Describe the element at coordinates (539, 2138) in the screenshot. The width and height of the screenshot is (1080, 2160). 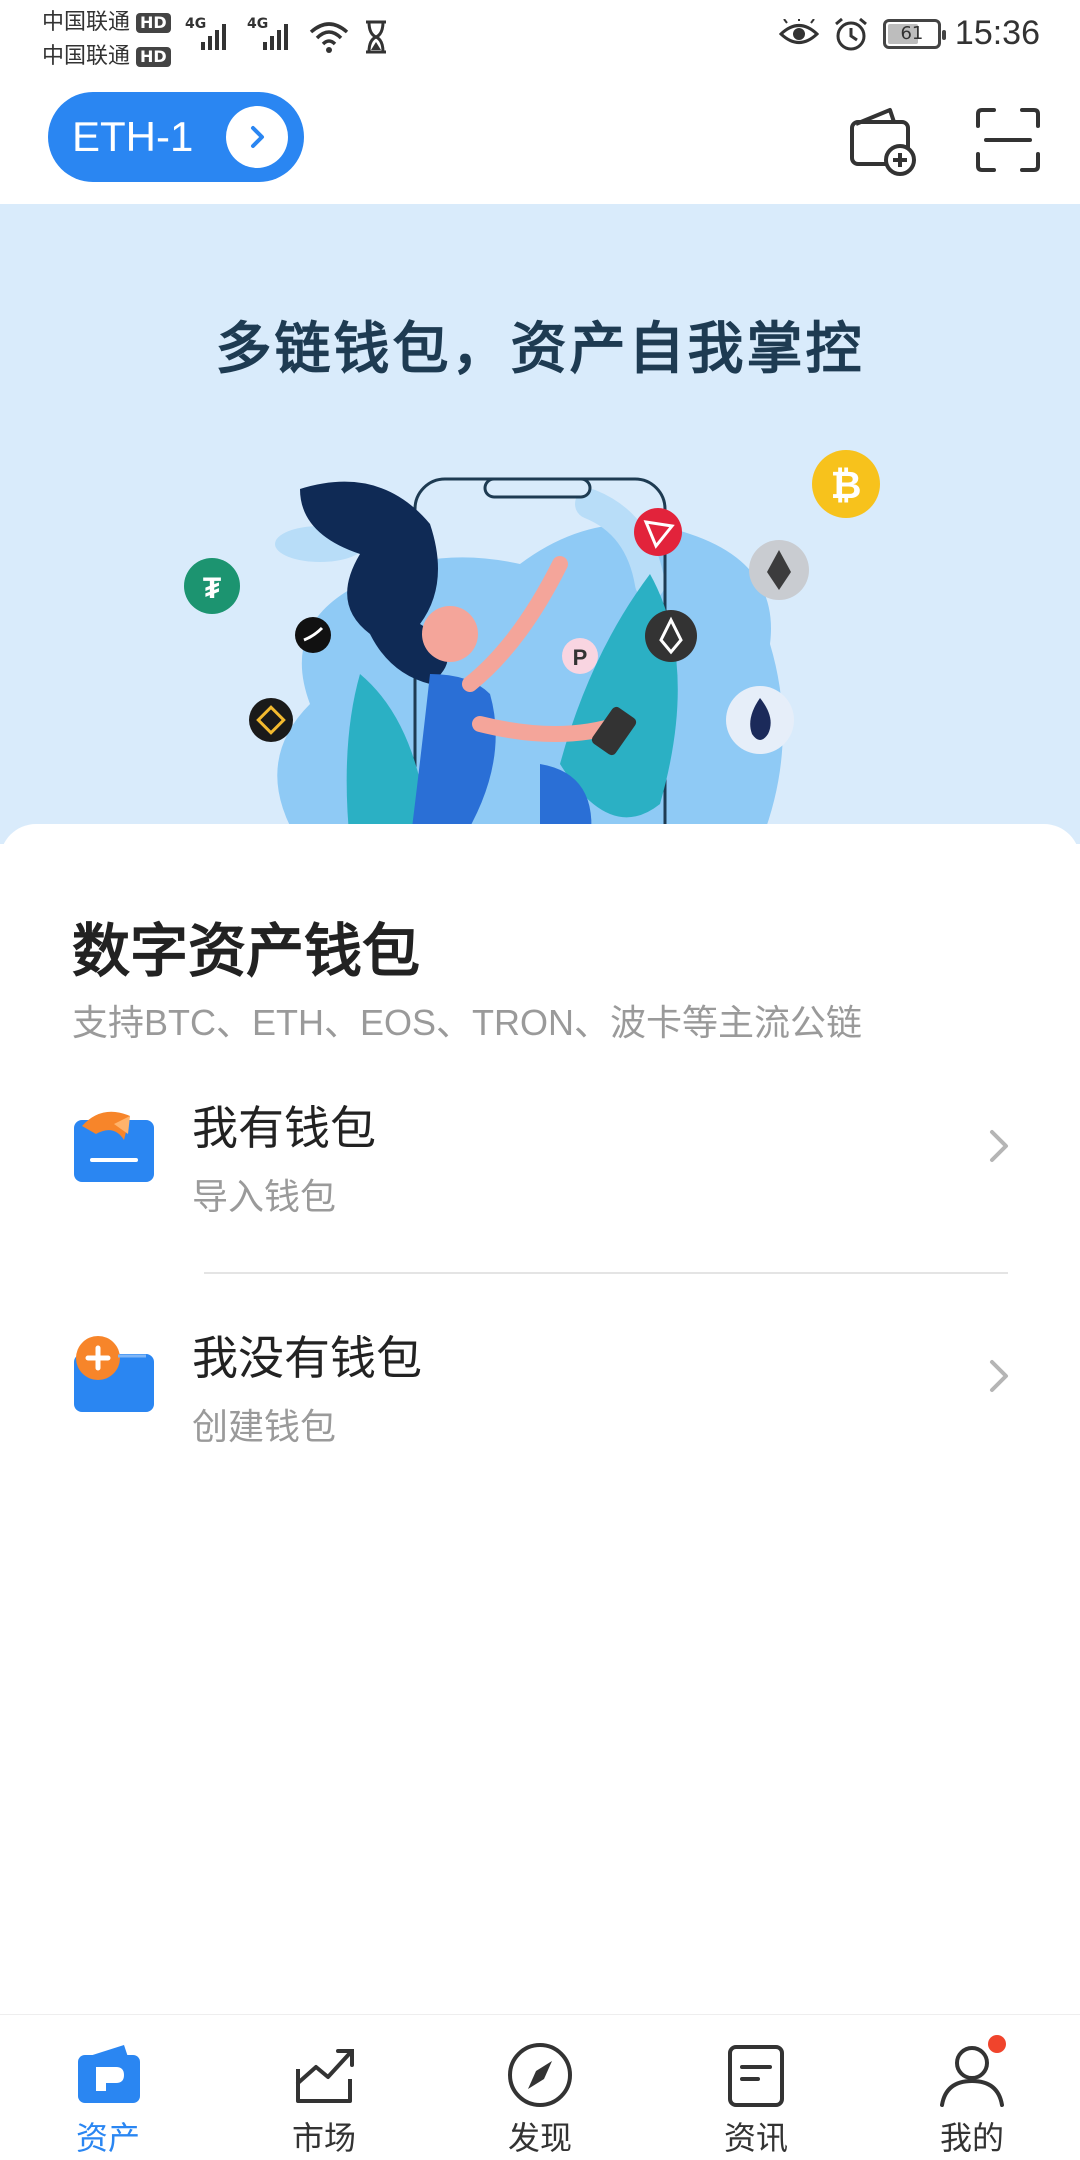
I see `nav-label: 发现` at that location.